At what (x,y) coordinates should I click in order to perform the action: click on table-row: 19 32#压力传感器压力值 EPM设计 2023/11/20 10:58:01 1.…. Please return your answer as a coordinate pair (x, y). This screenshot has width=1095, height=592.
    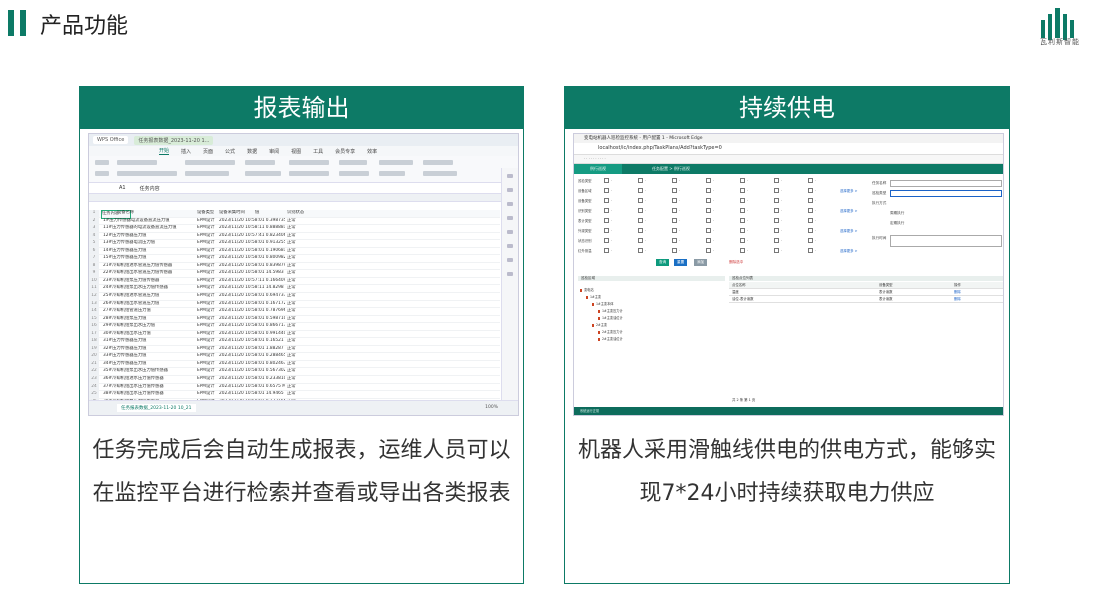
    Looking at the image, I should click on (294, 349).